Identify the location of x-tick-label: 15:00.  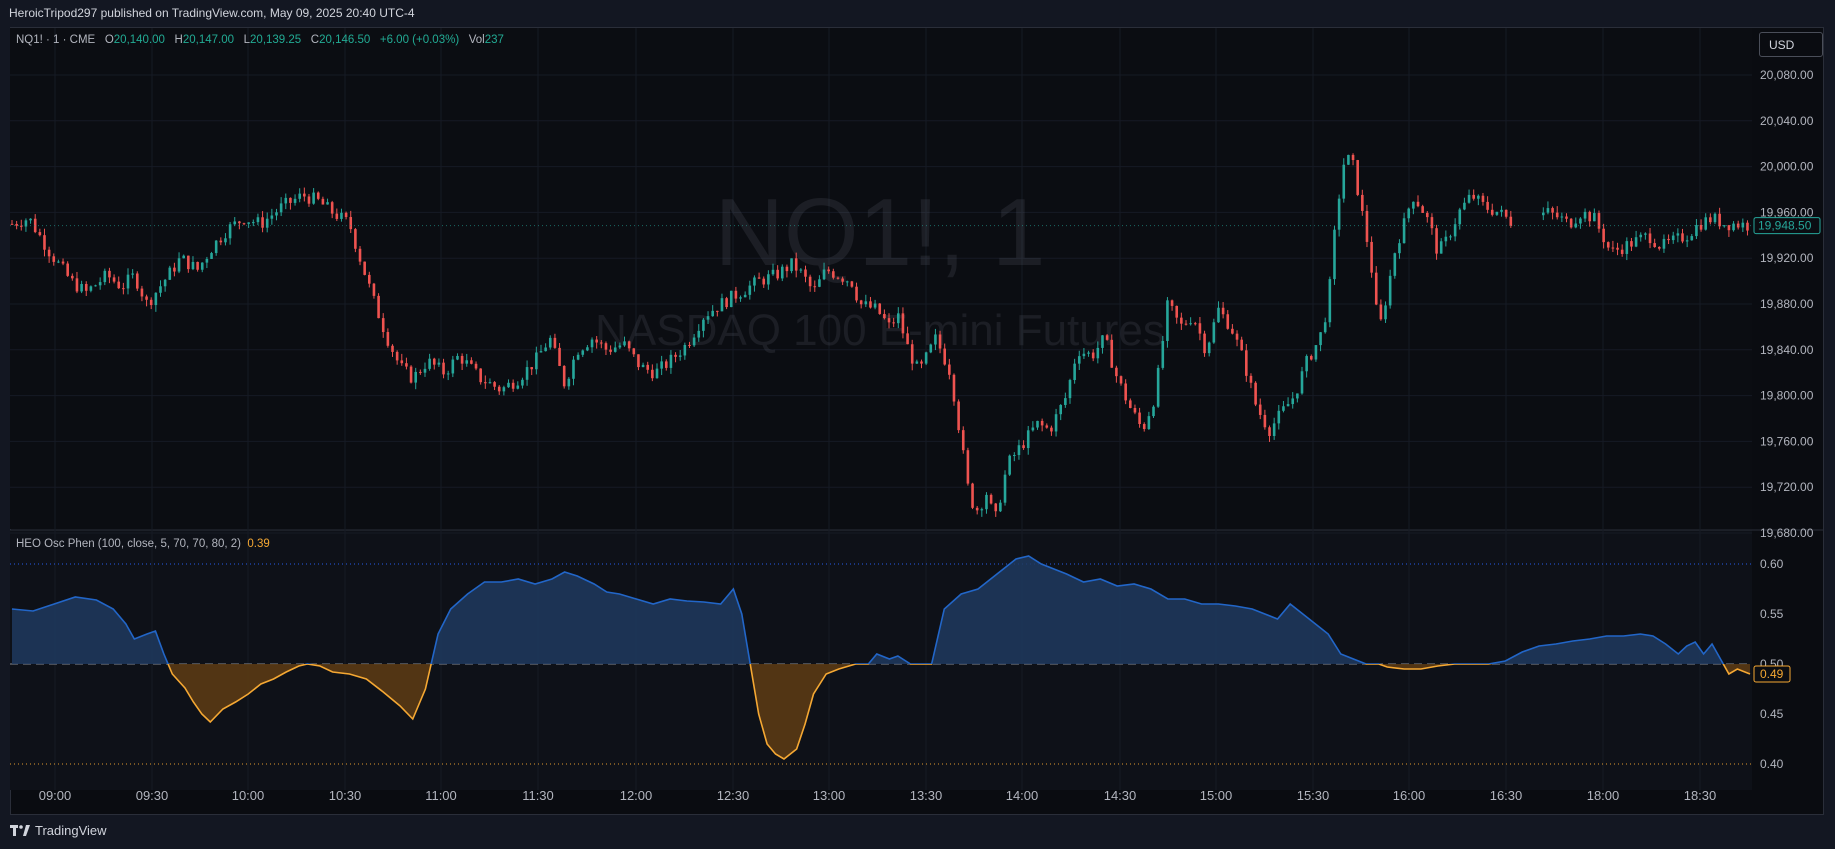
(1216, 795).